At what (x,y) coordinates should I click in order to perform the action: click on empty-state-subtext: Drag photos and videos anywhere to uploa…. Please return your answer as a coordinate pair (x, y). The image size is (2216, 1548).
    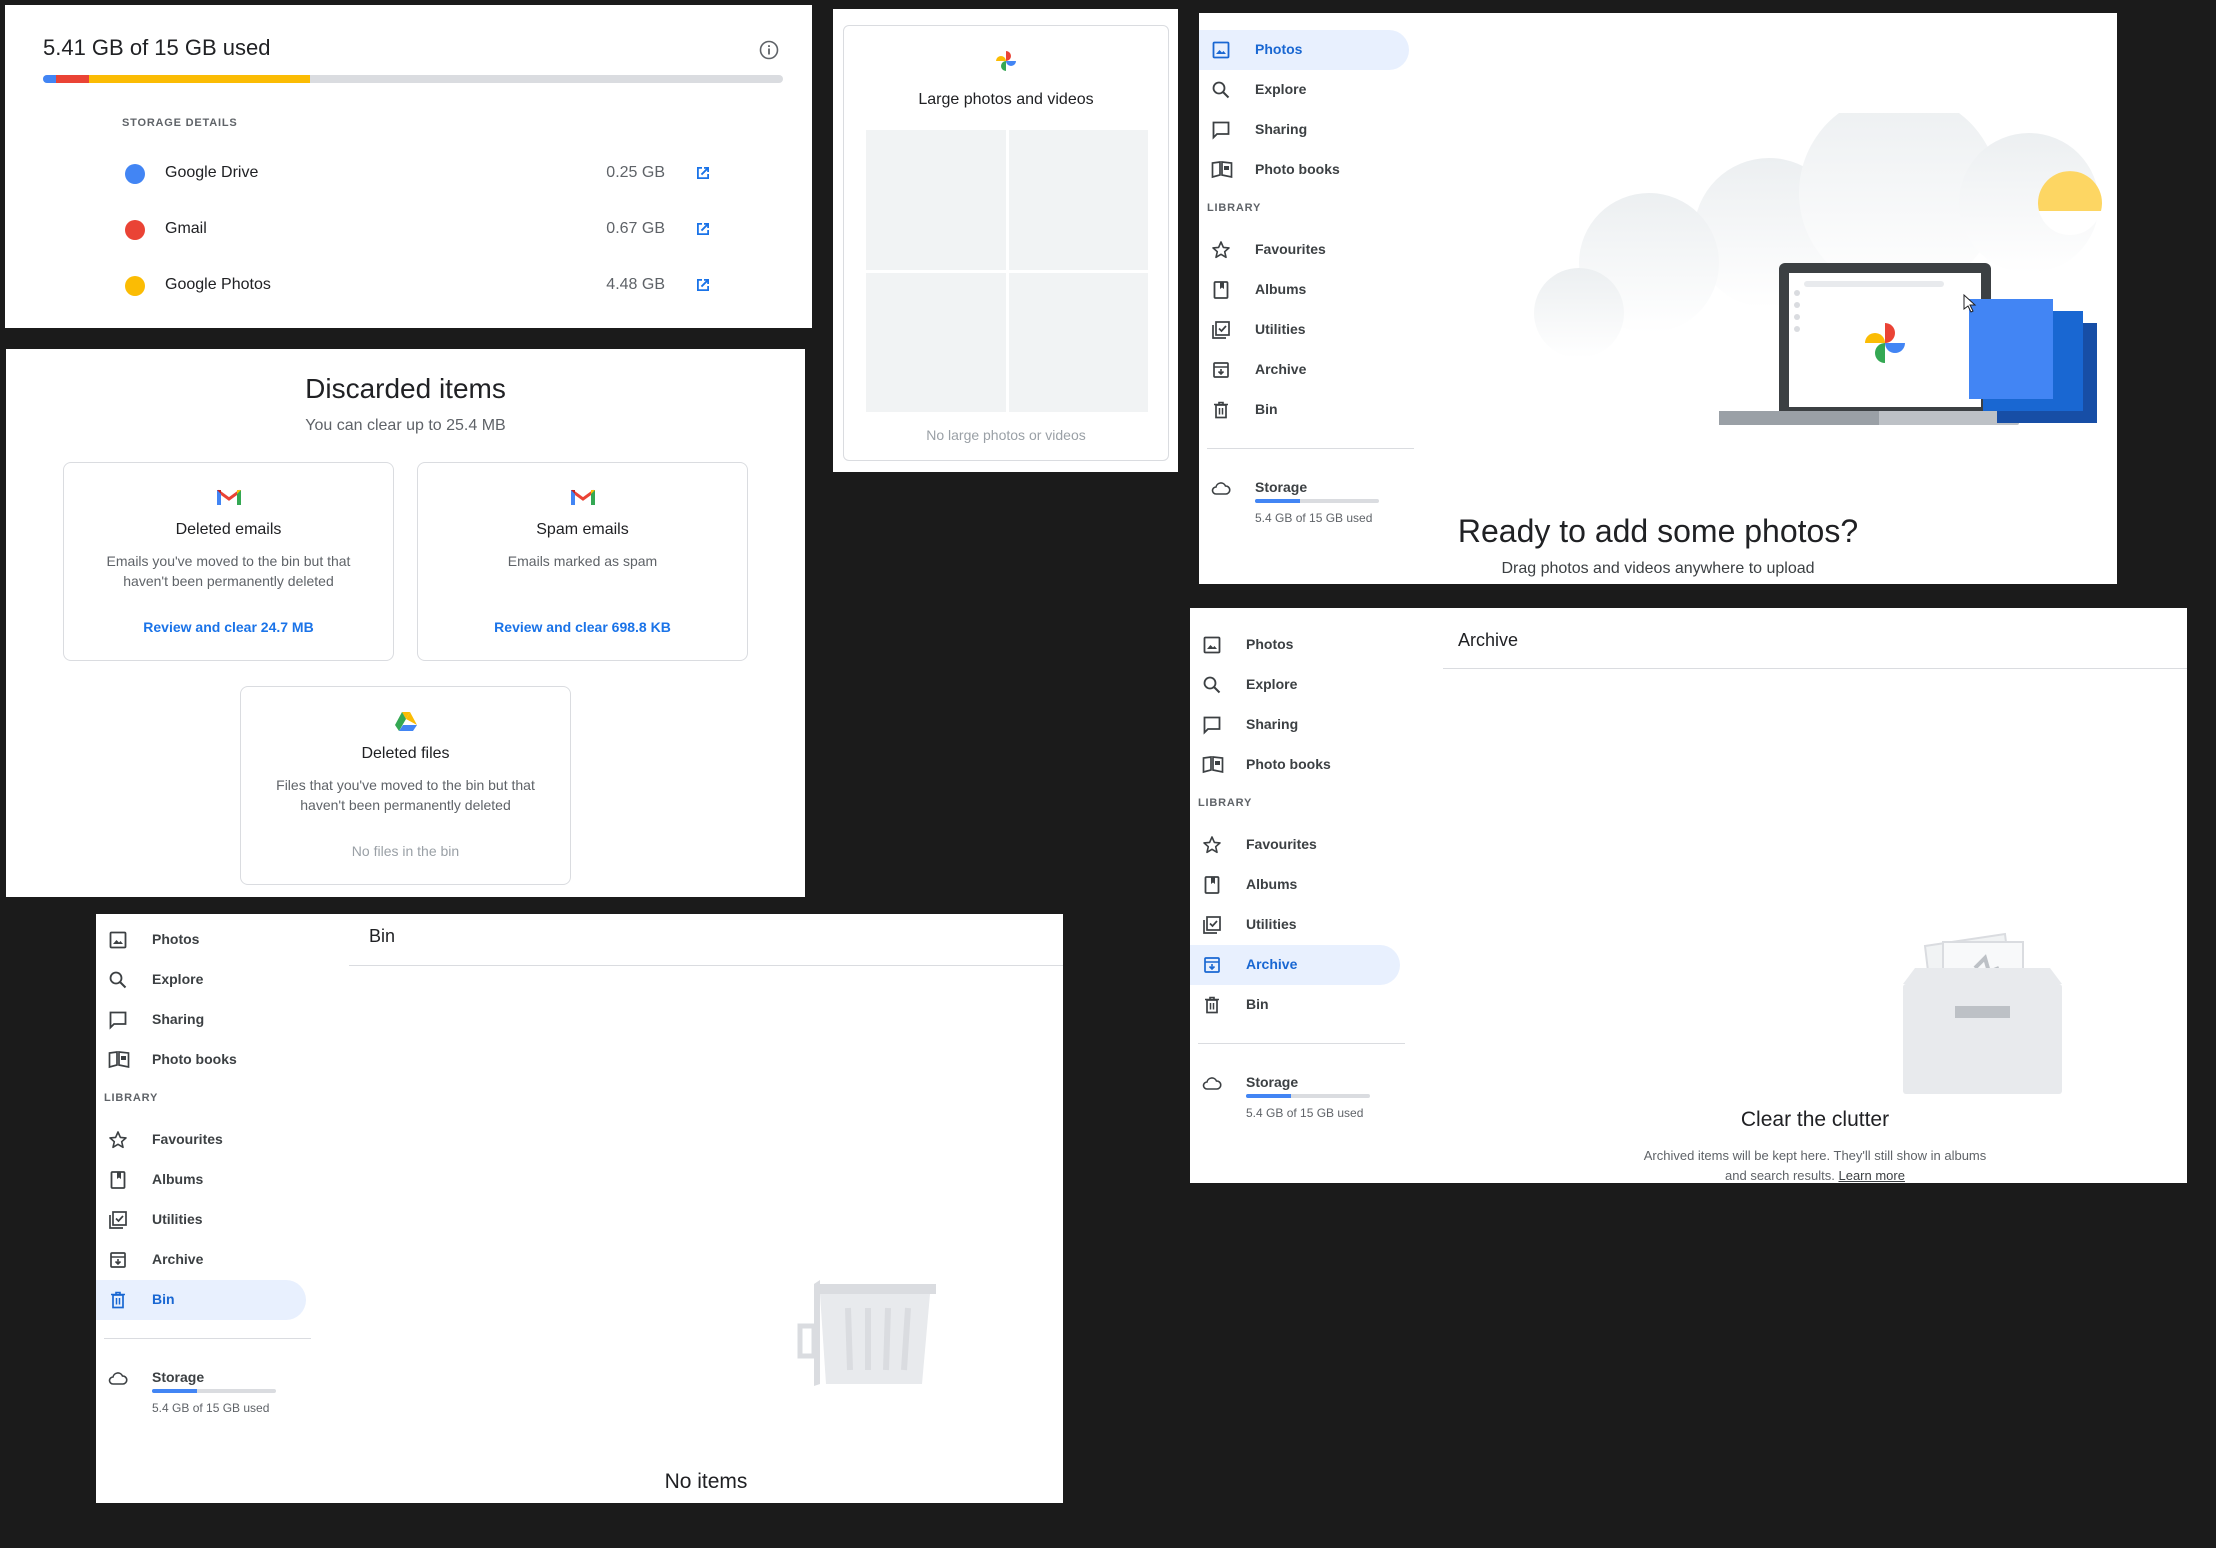
    Looking at the image, I should click on (1658, 568).